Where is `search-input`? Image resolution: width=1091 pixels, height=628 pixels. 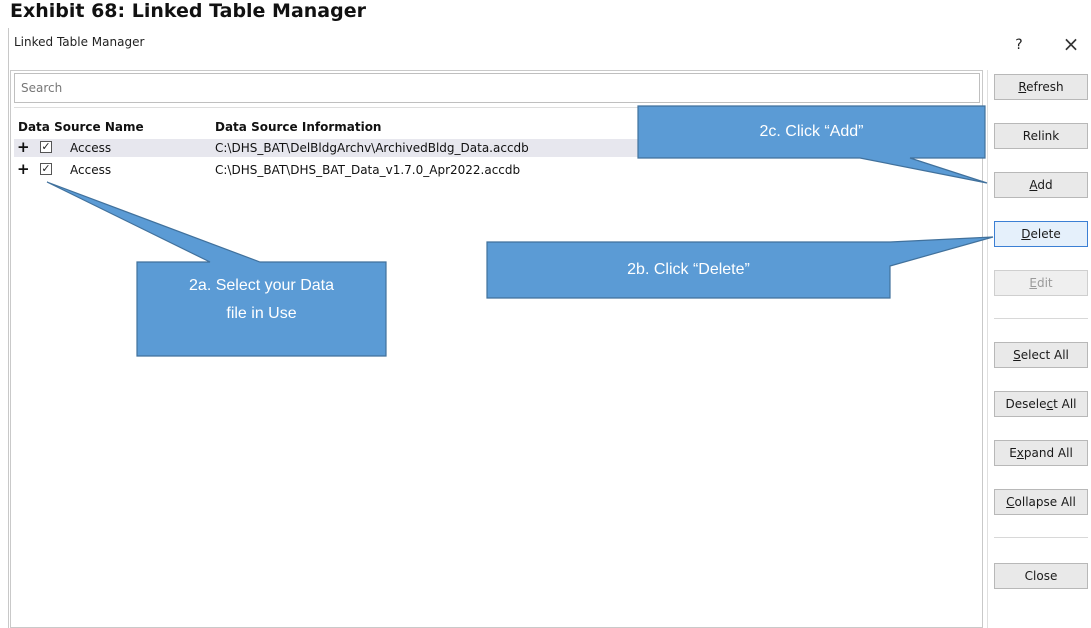 search-input is located at coordinates (497, 88).